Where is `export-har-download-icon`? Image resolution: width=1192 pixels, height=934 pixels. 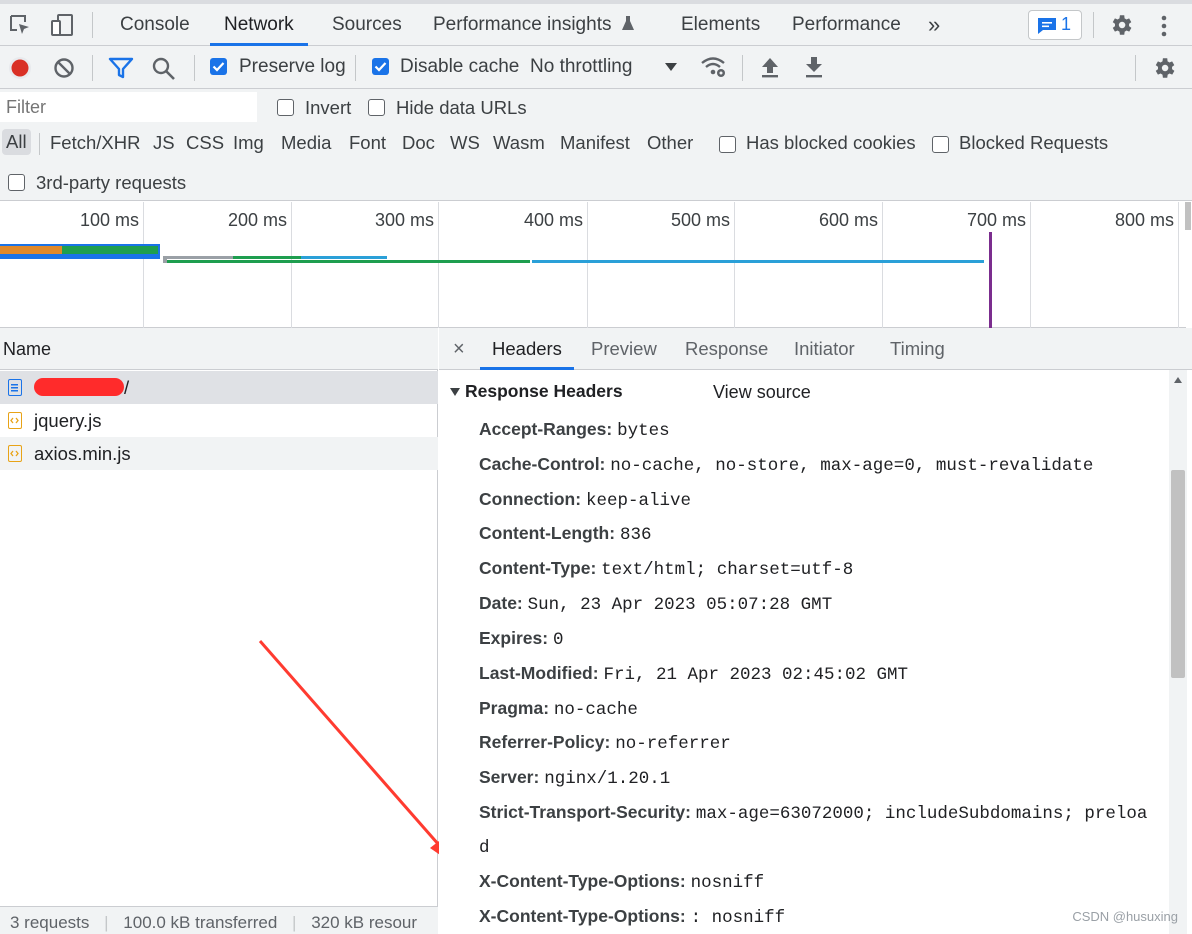 export-har-download-icon is located at coordinates (814, 67).